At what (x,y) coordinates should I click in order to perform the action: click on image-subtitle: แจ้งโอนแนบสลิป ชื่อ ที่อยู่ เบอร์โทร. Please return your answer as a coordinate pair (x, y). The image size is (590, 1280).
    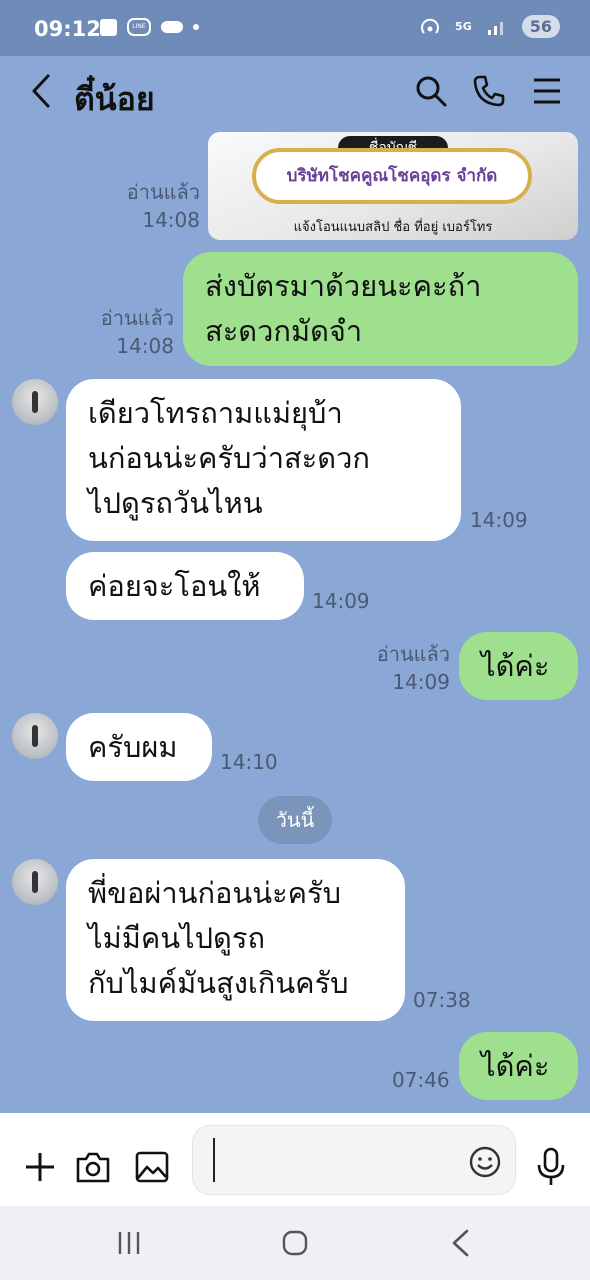
    Looking at the image, I should click on (393, 227).